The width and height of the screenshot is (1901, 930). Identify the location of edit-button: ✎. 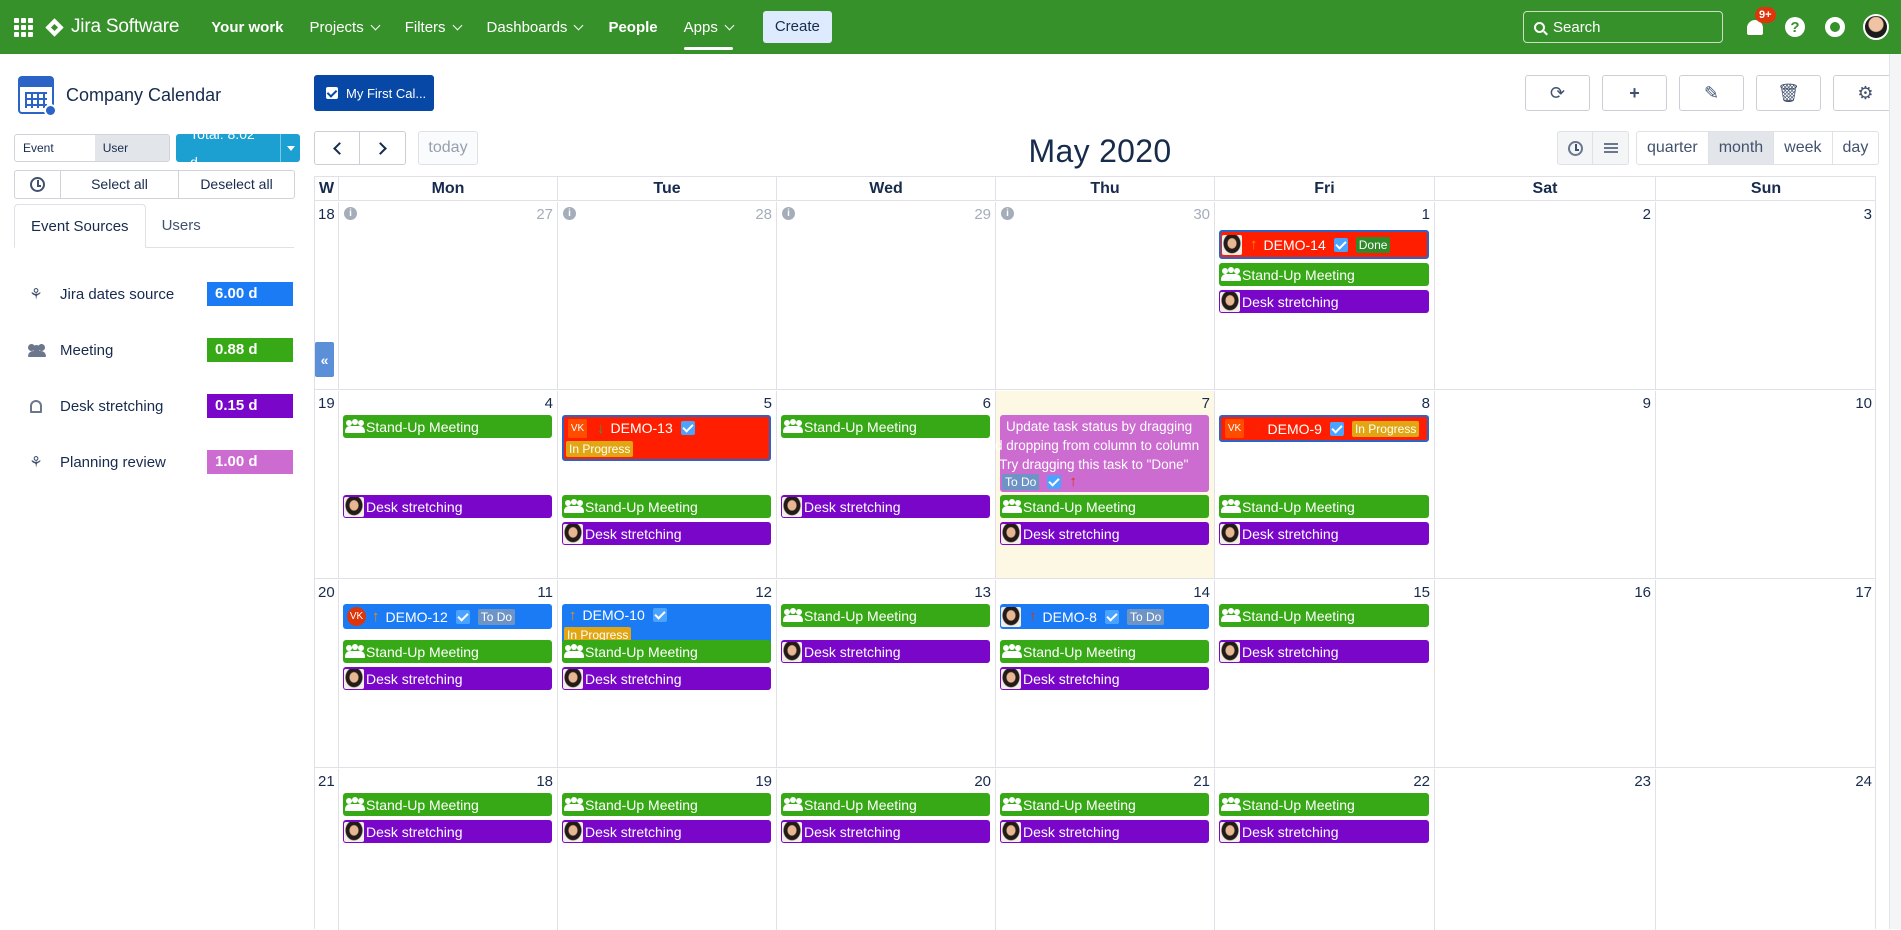
(1711, 93).